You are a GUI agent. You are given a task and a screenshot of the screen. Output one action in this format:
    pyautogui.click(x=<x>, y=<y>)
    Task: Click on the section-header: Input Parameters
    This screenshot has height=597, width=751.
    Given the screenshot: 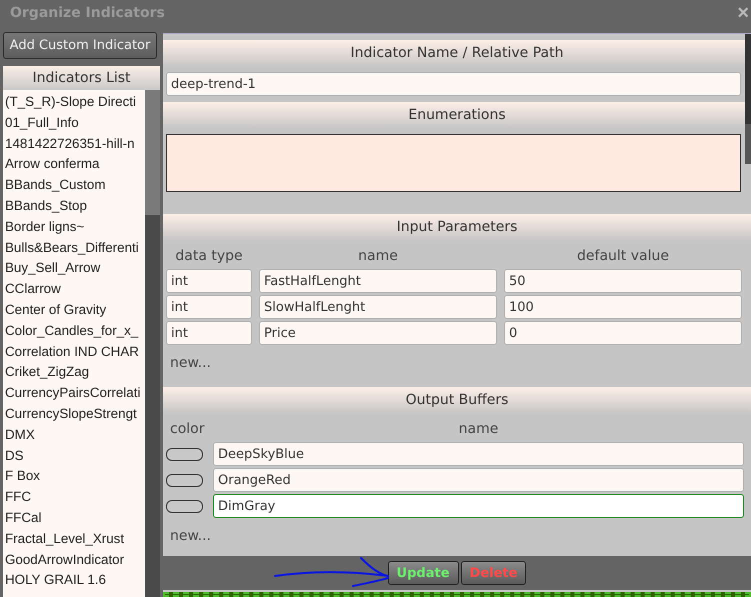 What is the action you would take?
    pyautogui.click(x=457, y=227)
    